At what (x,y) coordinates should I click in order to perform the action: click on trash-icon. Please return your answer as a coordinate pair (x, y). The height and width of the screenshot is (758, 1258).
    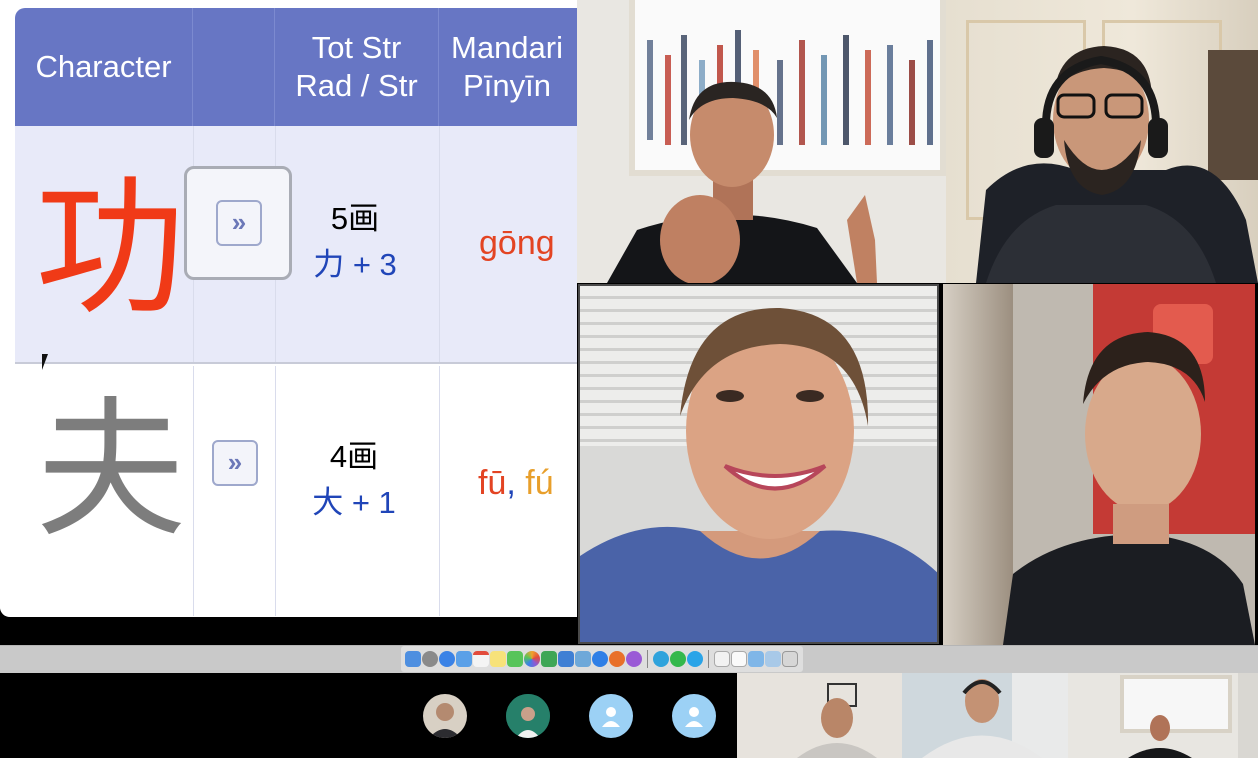
    Looking at the image, I should click on (790, 659).